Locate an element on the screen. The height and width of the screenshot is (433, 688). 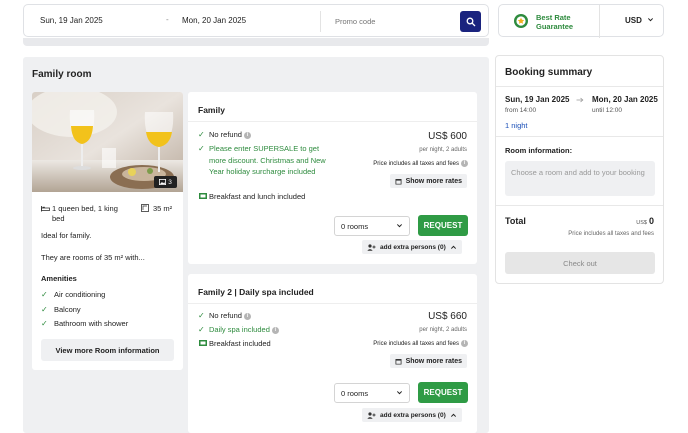
room-section-title: Family room is located at coordinates (62, 74).